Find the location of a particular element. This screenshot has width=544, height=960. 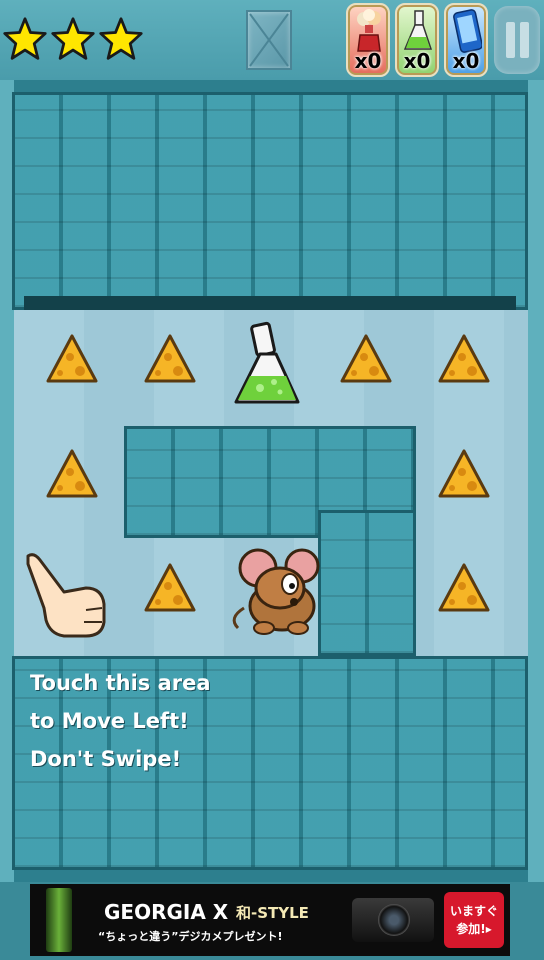

ad-tagline: “ちょっと違う”デジカメプレゼント! is located at coordinates (190, 936).